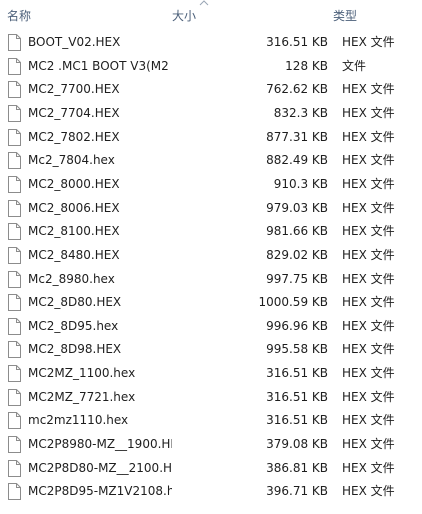 The image size is (422, 514). I want to click on file-row: MC2_8D80.HEX 1000.59 KB HEX 文件, so click(211, 304).